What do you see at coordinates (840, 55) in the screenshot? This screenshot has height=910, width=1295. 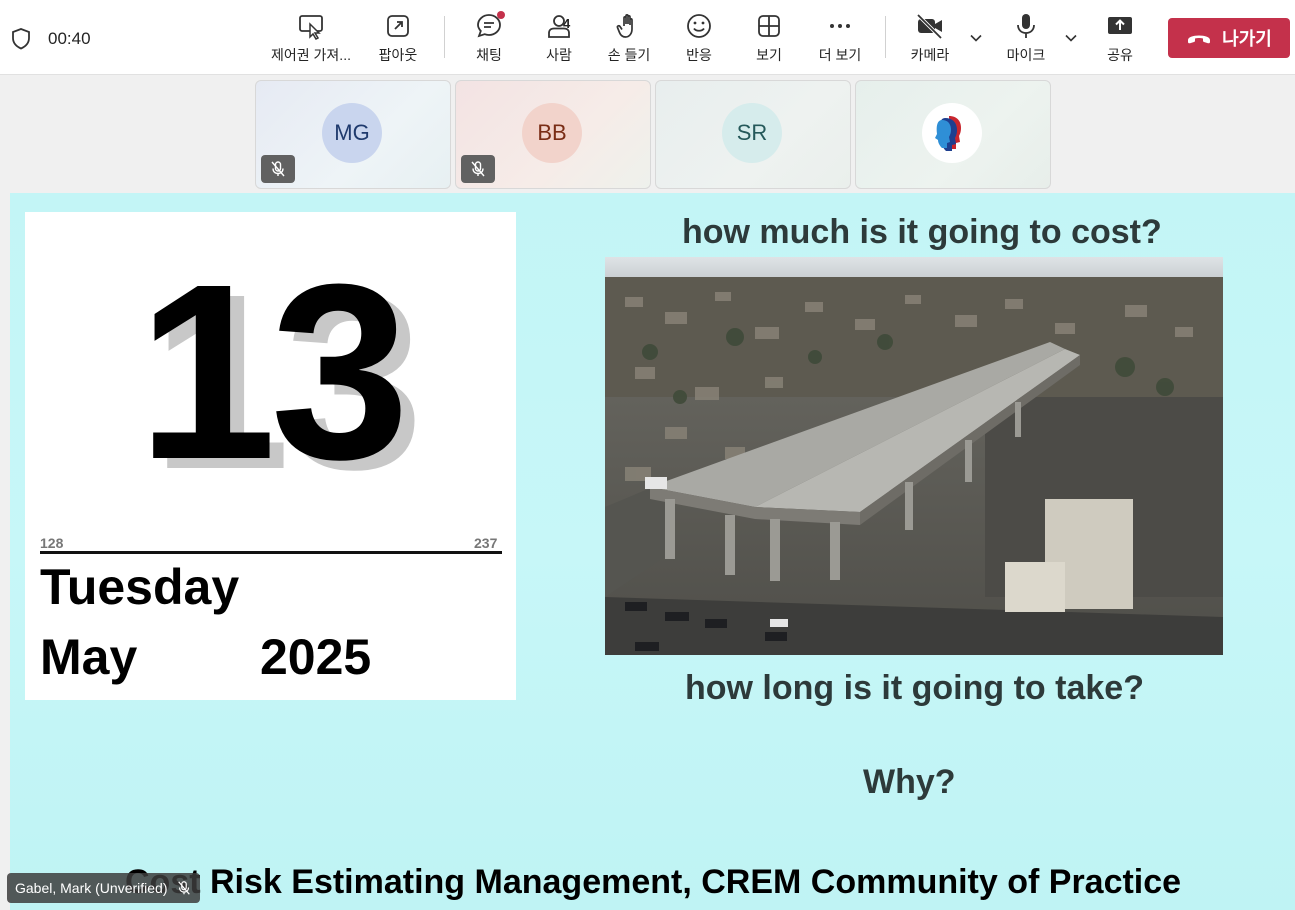 I see `more-label: 더 보기` at bounding box center [840, 55].